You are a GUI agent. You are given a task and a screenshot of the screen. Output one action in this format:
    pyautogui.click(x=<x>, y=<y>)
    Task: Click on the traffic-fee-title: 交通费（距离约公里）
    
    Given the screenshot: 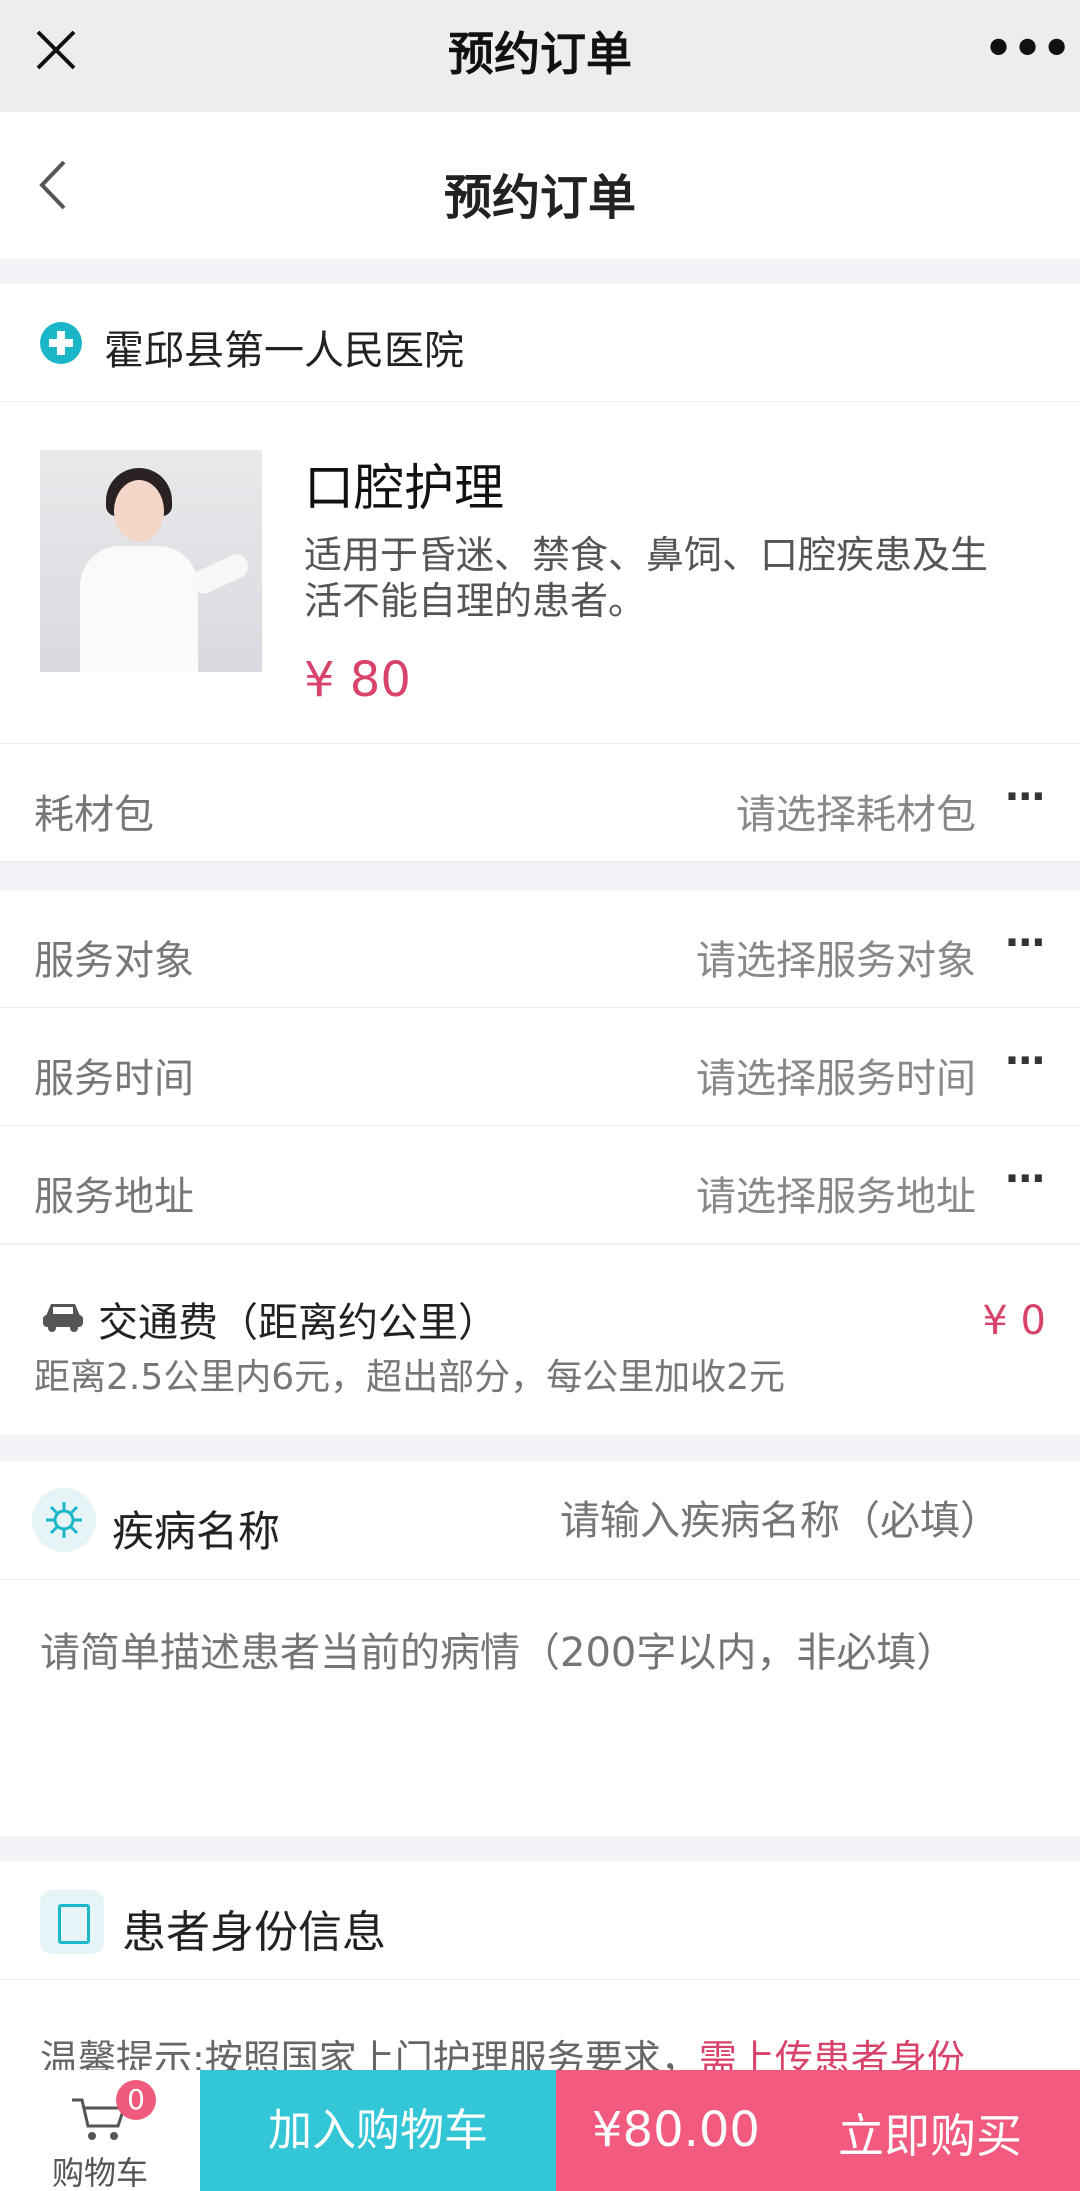 What is the action you would take?
    pyautogui.click(x=298, y=1323)
    